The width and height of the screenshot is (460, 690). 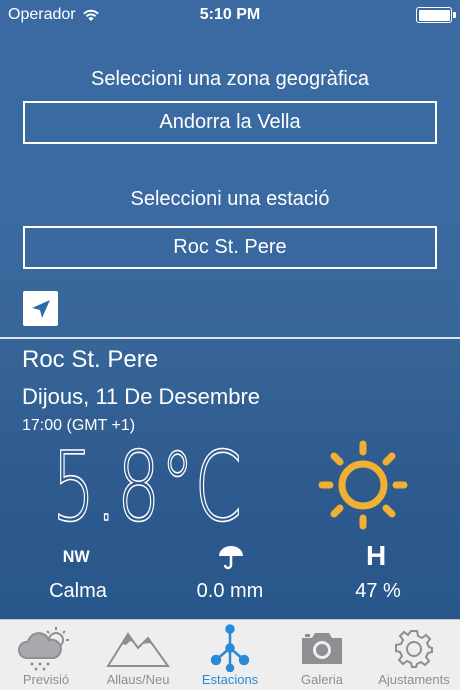 What do you see at coordinates (231, 558) in the screenshot?
I see `umbrella-icon` at bounding box center [231, 558].